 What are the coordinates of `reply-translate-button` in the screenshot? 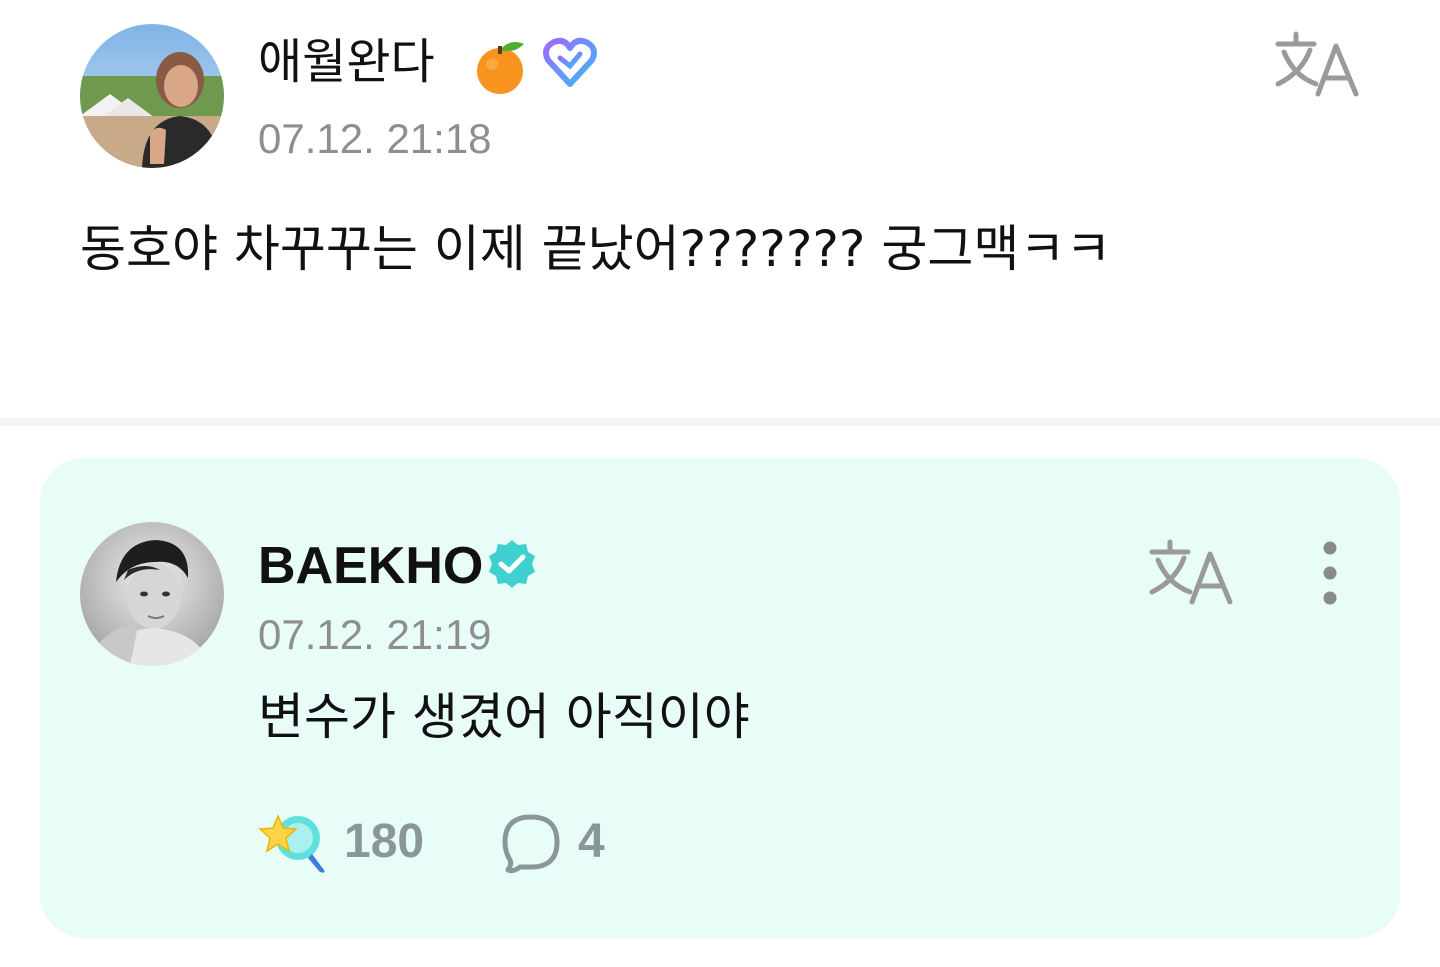 It's located at (1192, 573).